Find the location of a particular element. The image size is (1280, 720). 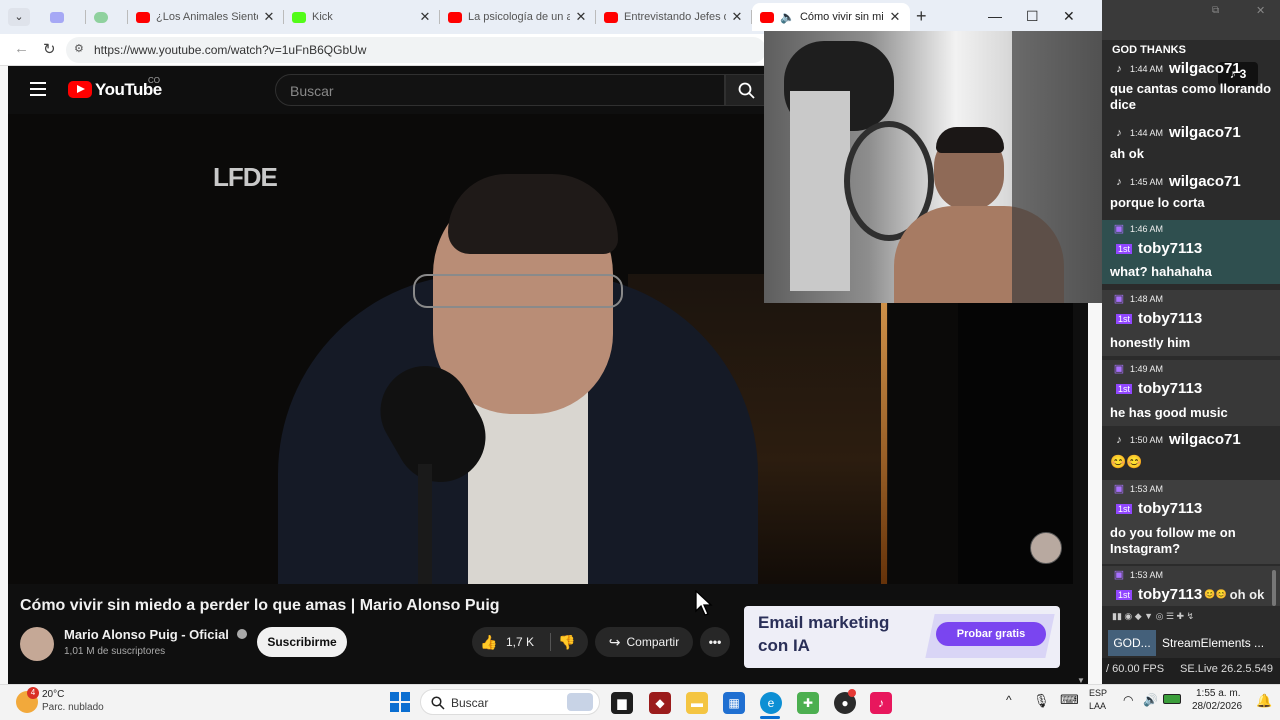

language-1: ESP is located at coordinates (1098, 693).